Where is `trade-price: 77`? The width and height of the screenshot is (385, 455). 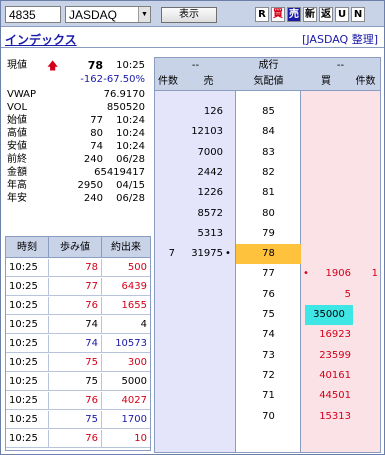 trade-price: 77 is located at coordinates (75, 287).